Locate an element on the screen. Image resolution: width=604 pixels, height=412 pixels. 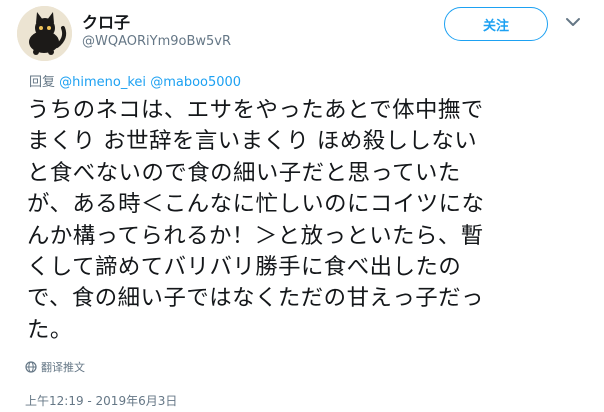
tweet-line: と食べないので食の細い子だと思っていた is located at coordinates (244, 172).